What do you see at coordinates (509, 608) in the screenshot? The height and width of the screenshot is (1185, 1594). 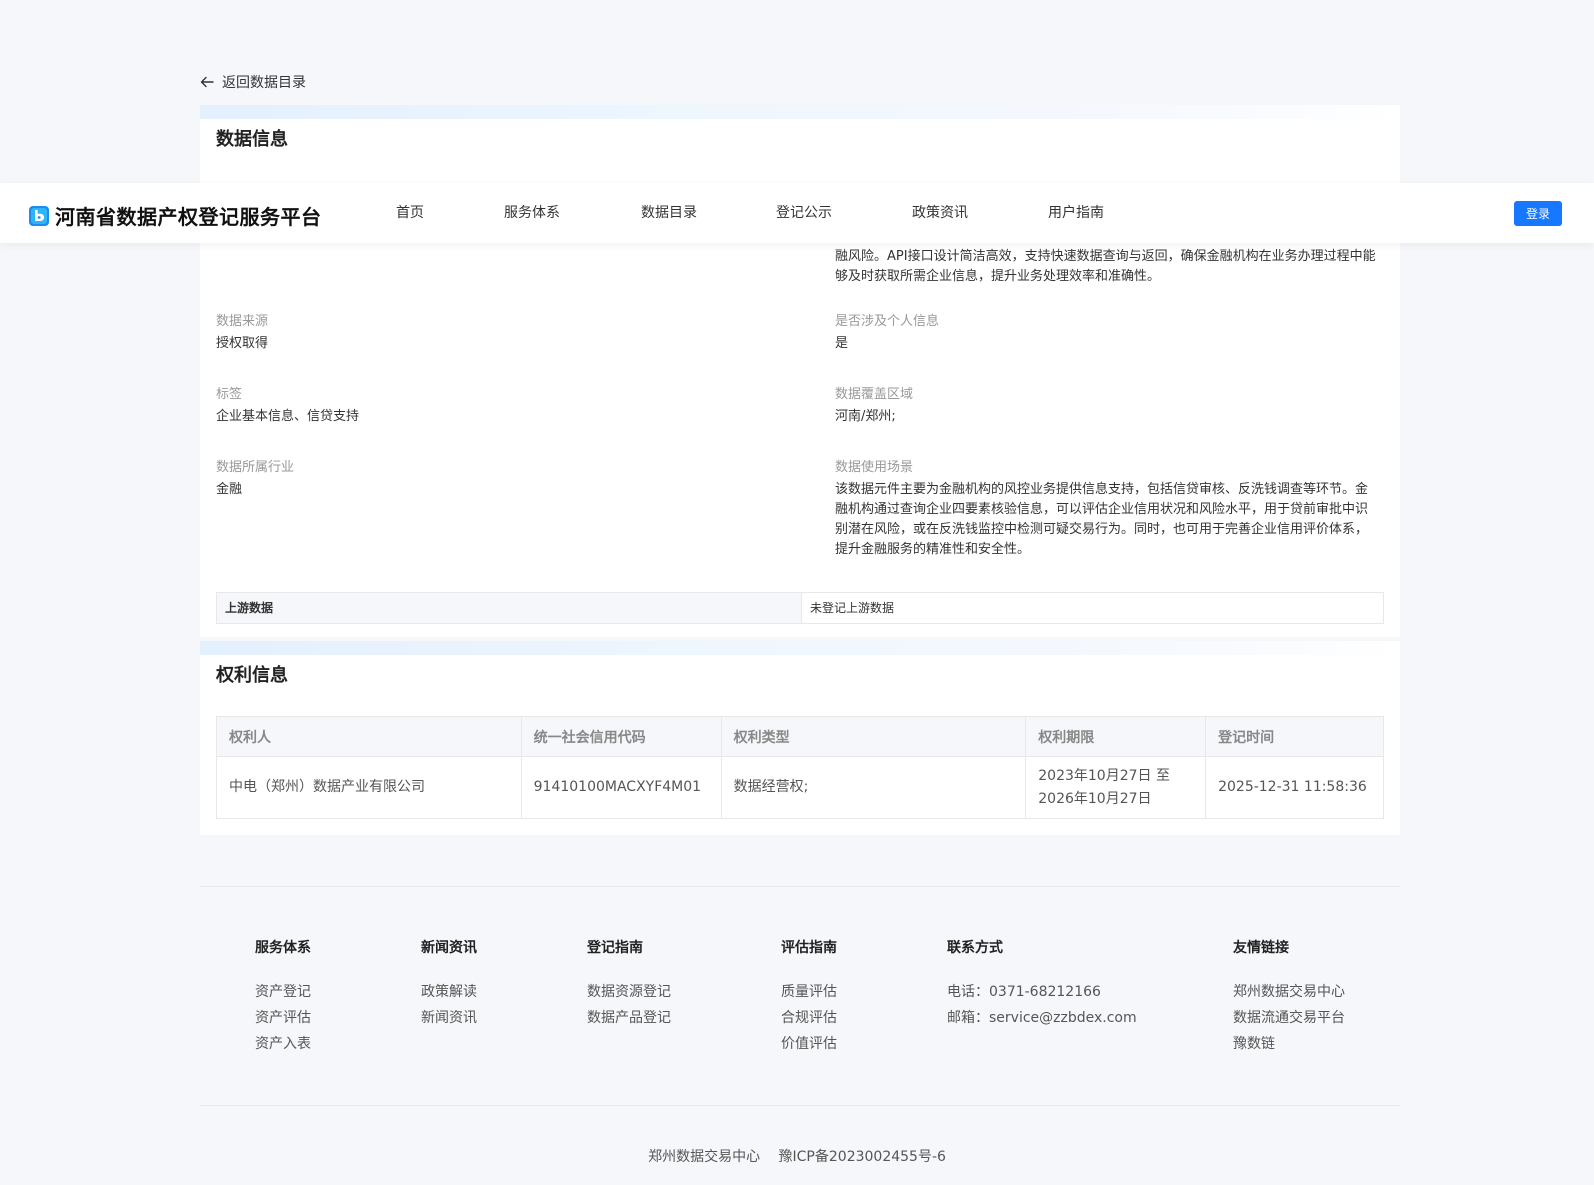 I see `upstream-label: 上游数据` at bounding box center [509, 608].